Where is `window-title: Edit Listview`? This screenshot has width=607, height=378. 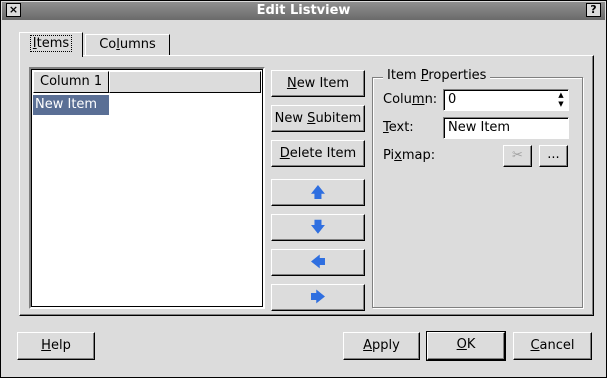
window-title: Edit Listview is located at coordinates (303, 10).